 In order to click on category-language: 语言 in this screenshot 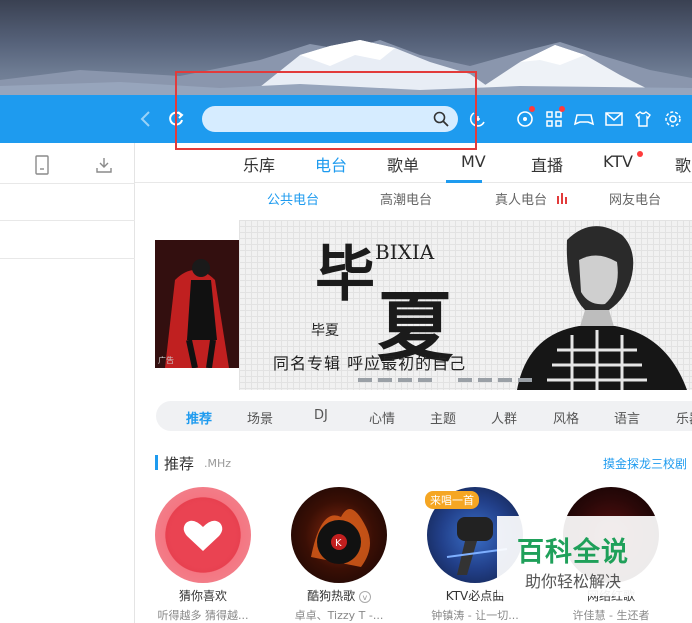, I will do `click(627, 417)`.